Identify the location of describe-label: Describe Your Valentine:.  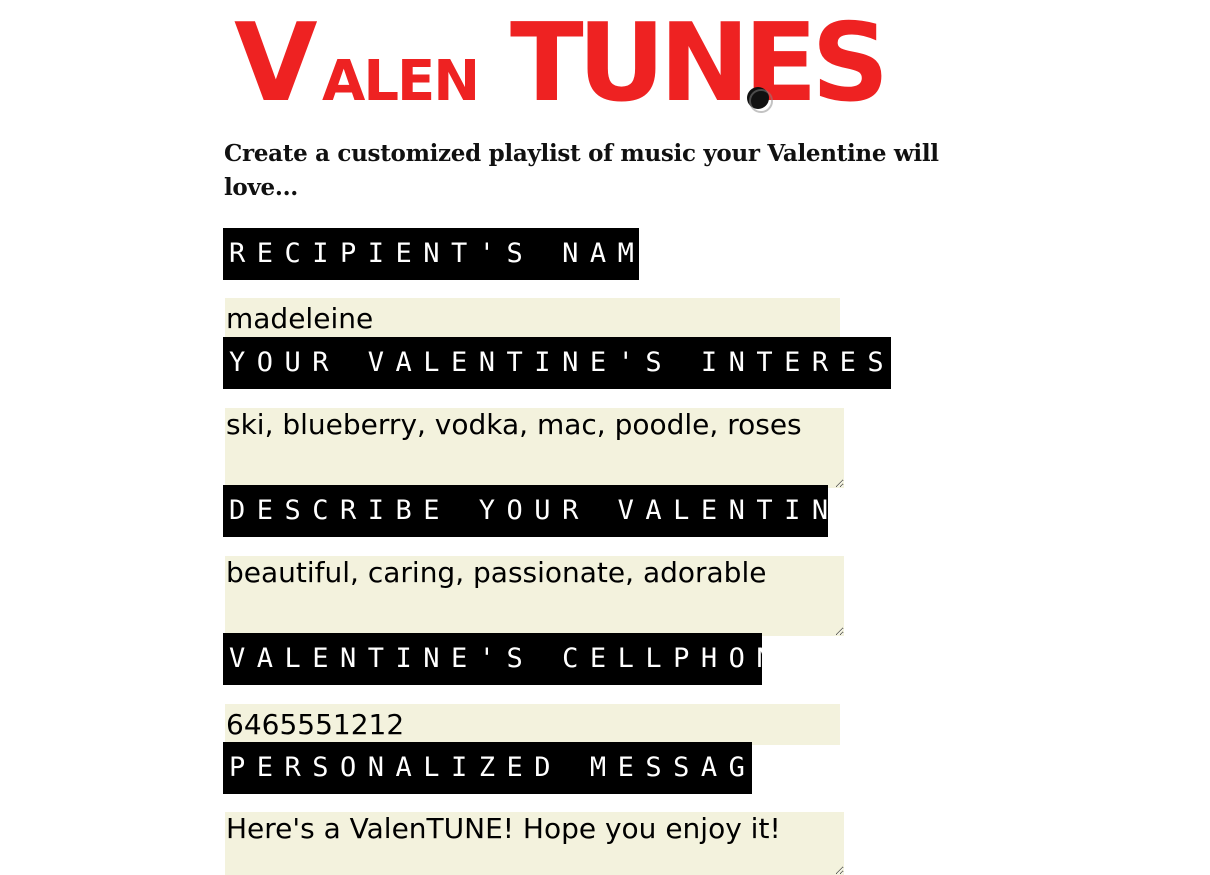
(525, 511).